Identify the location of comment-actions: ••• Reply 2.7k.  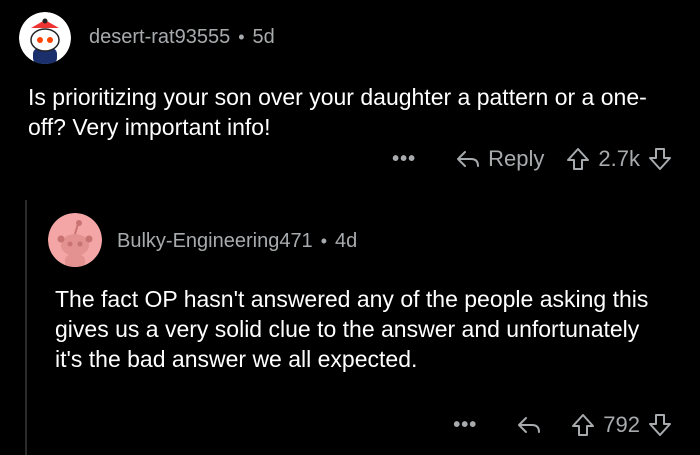
(532, 159).